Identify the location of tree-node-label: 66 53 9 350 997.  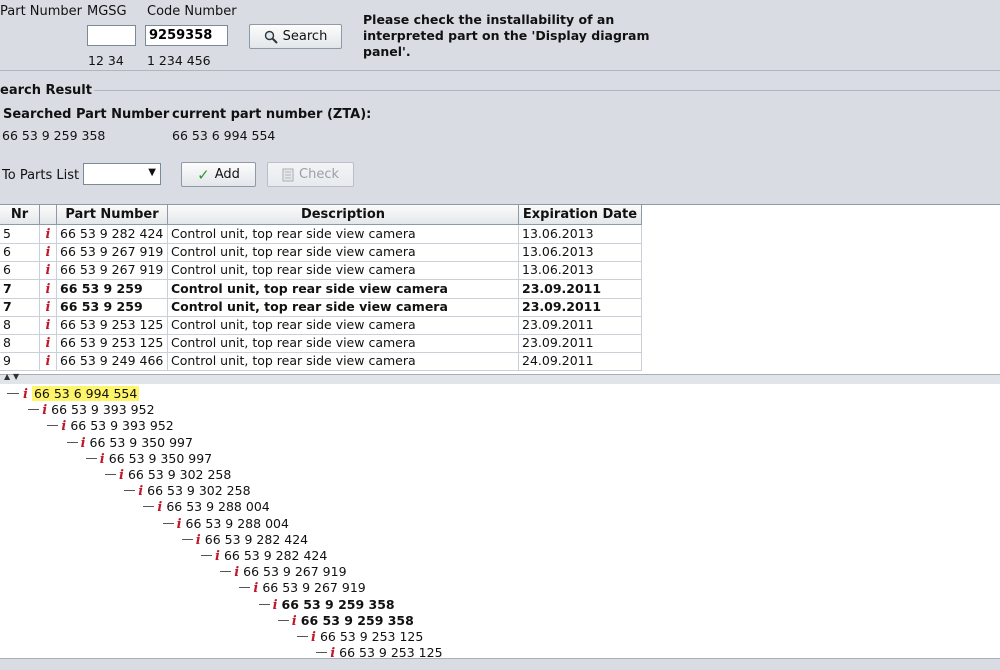
(160, 458).